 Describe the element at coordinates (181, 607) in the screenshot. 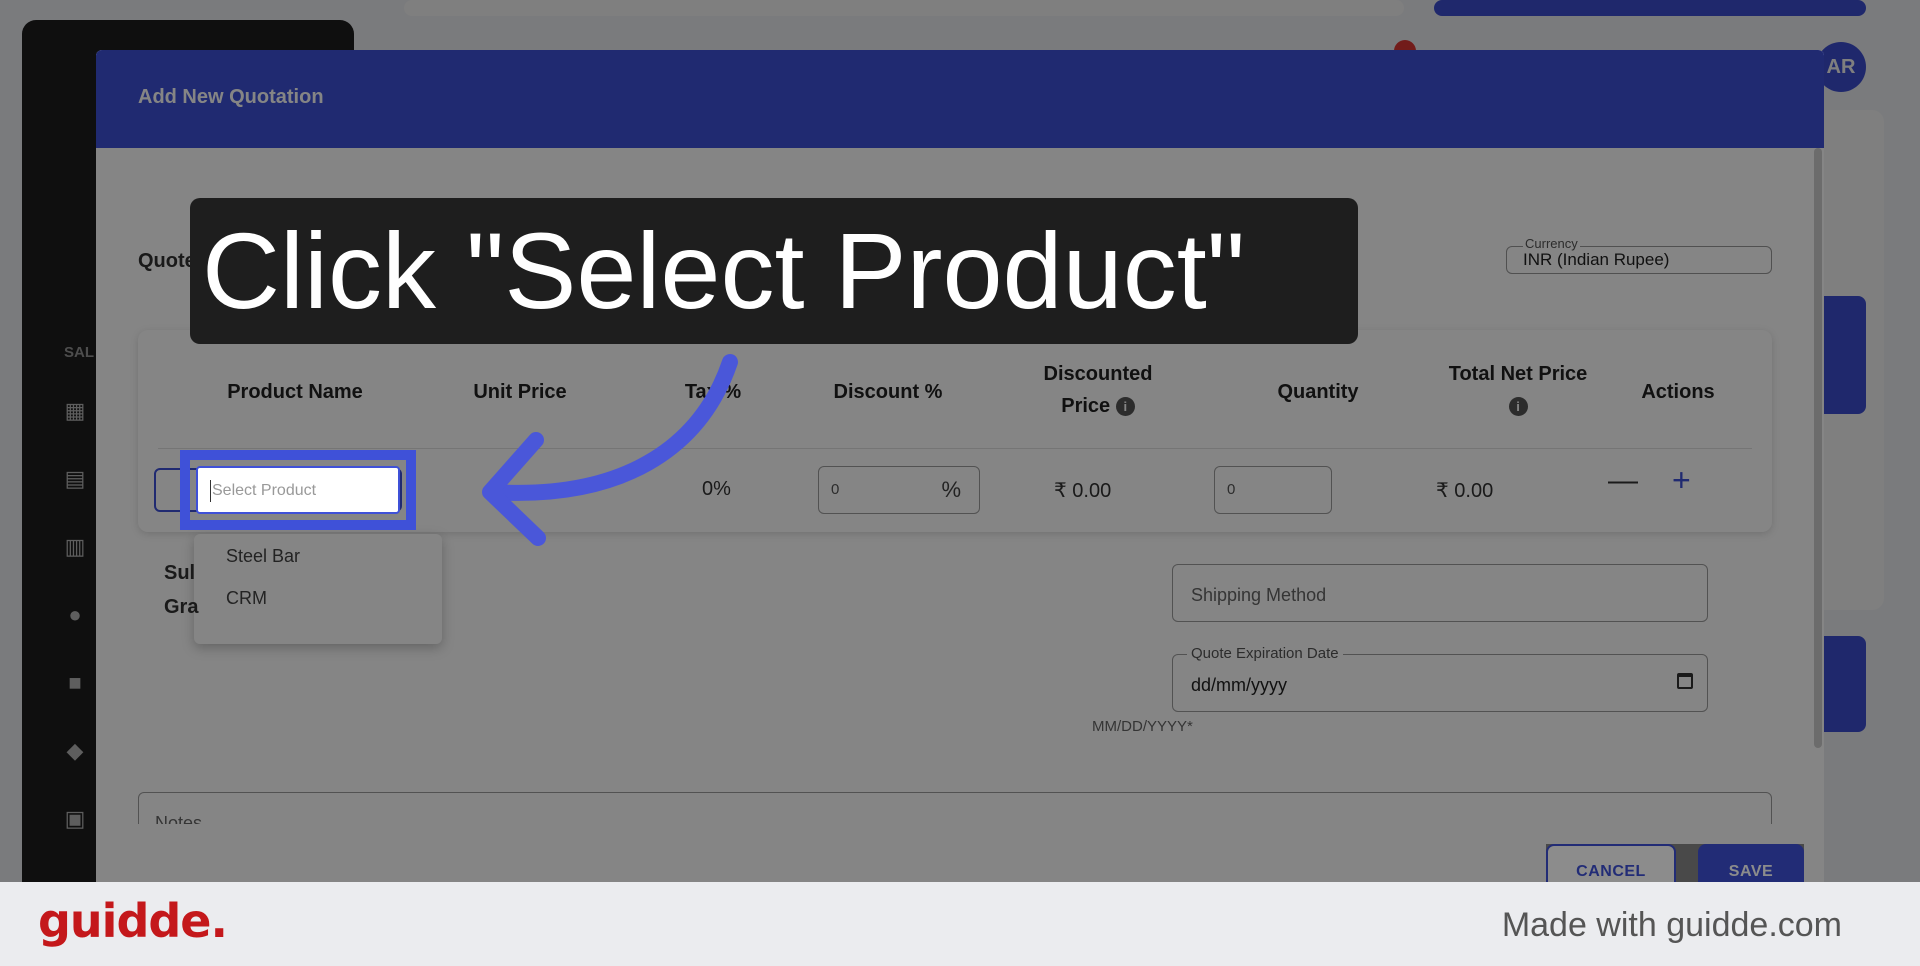

I see `grand-total-label: Gra` at that location.